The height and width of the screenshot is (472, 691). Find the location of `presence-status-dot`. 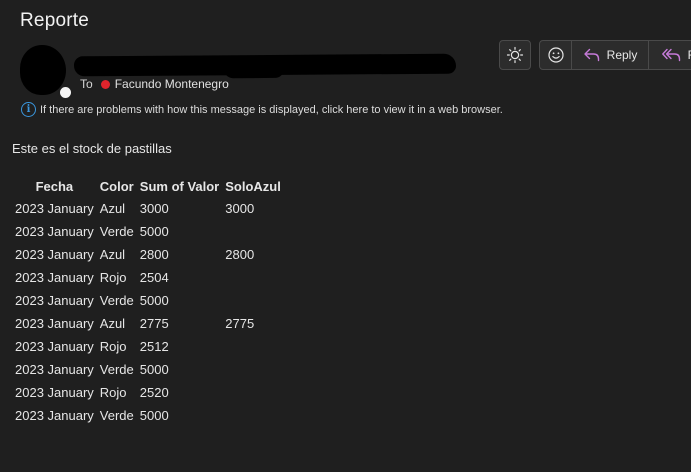

presence-status-dot is located at coordinates (65, 92).